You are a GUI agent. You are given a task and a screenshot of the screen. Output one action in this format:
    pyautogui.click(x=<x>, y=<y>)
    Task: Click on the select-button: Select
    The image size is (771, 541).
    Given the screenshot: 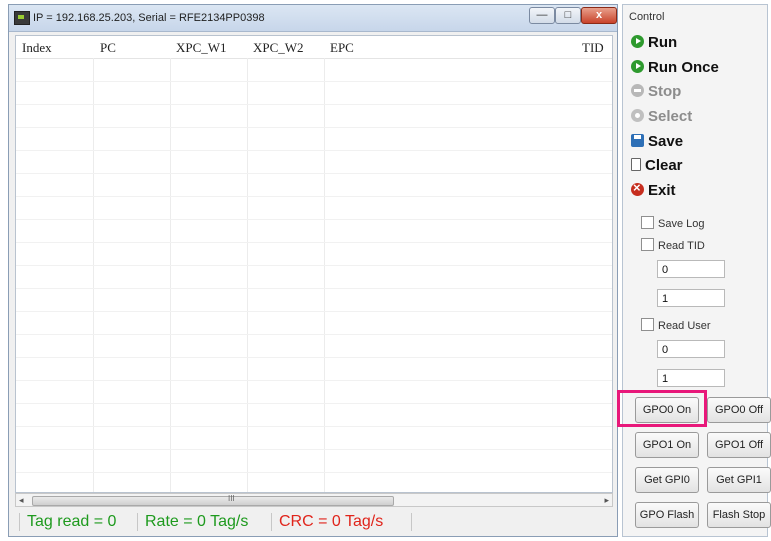 What is the action you would take?
    pyautogui.click(x=661, y=116)
    